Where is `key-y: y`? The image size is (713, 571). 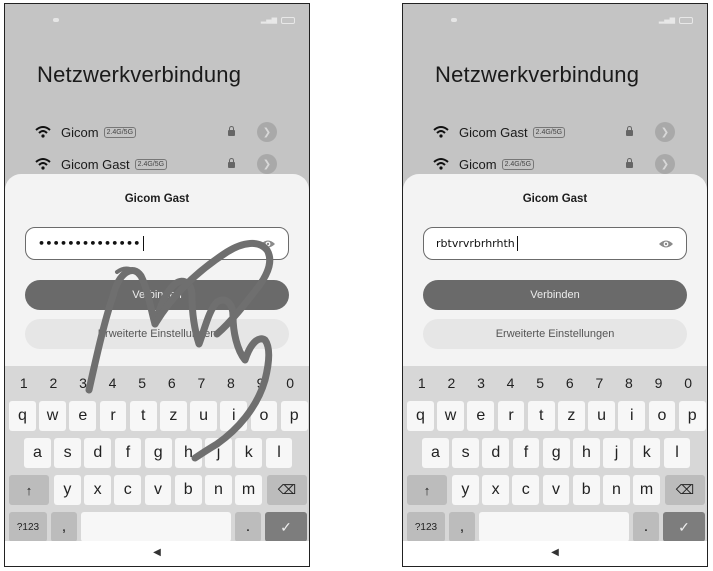 key-y: y is located at coordinates (465, 490).